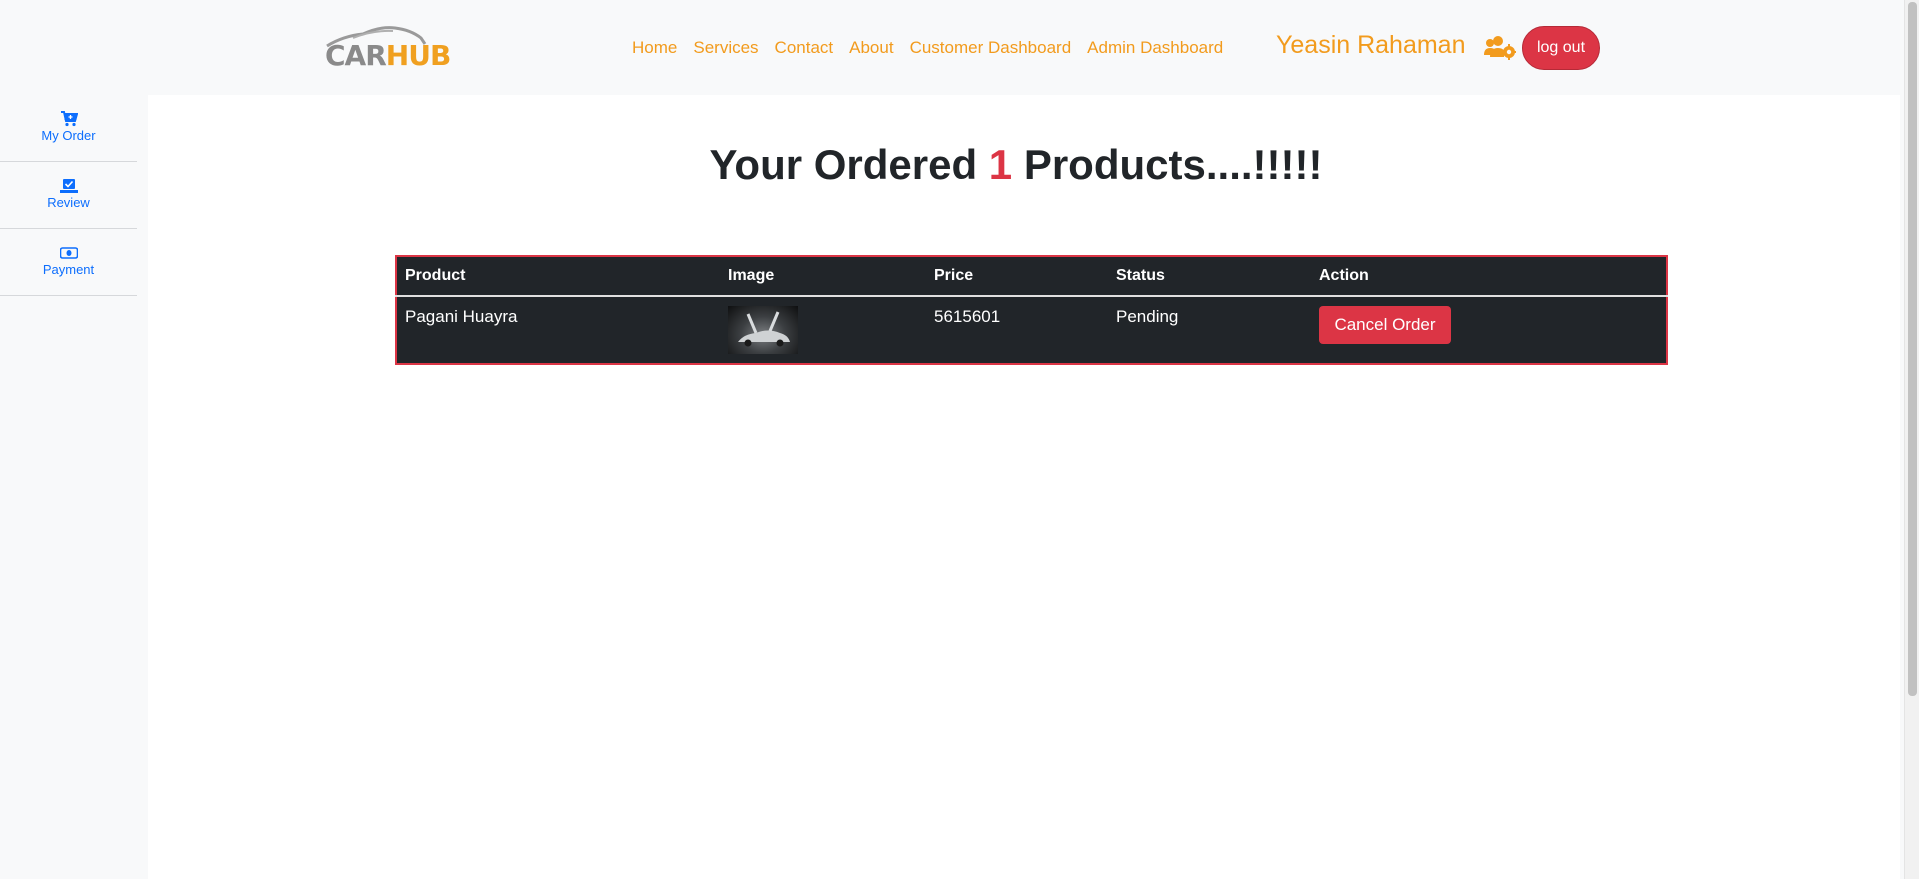 Image resolution: width=1919 pixels, height=879 pixels. What do you see at coordinates (1371, 45) in the screenshot?
I see `user-name: Yeasin Rahaman` at bounding box center [1371, 45].